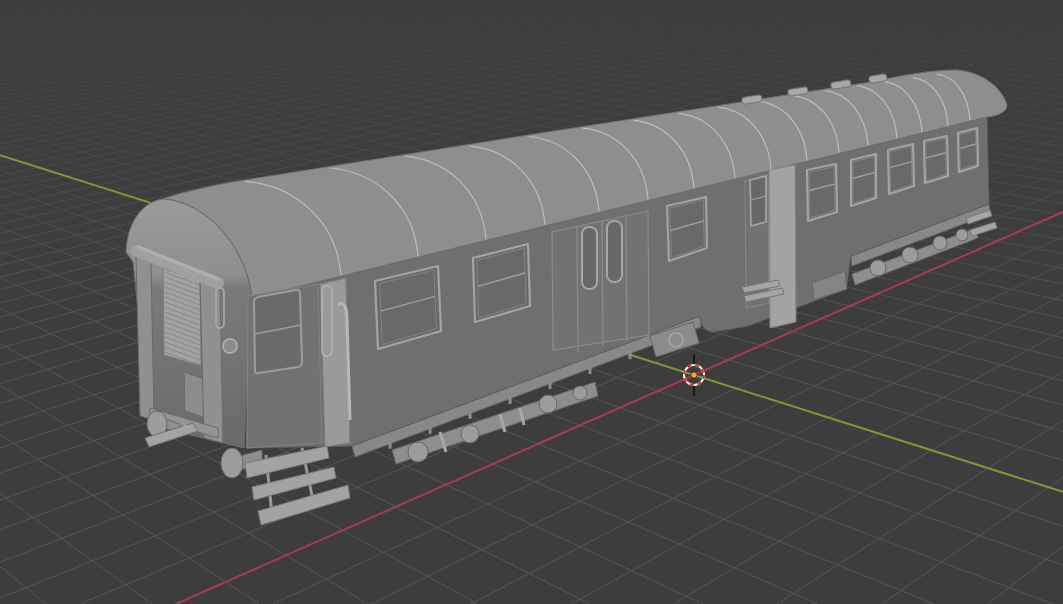 Image resolution: width=1063 pixels, height=604 pixels. What do you see at coordinates (230, 346) in the screenshot?
I see `round-lamp` at bounding box center [230, 346].